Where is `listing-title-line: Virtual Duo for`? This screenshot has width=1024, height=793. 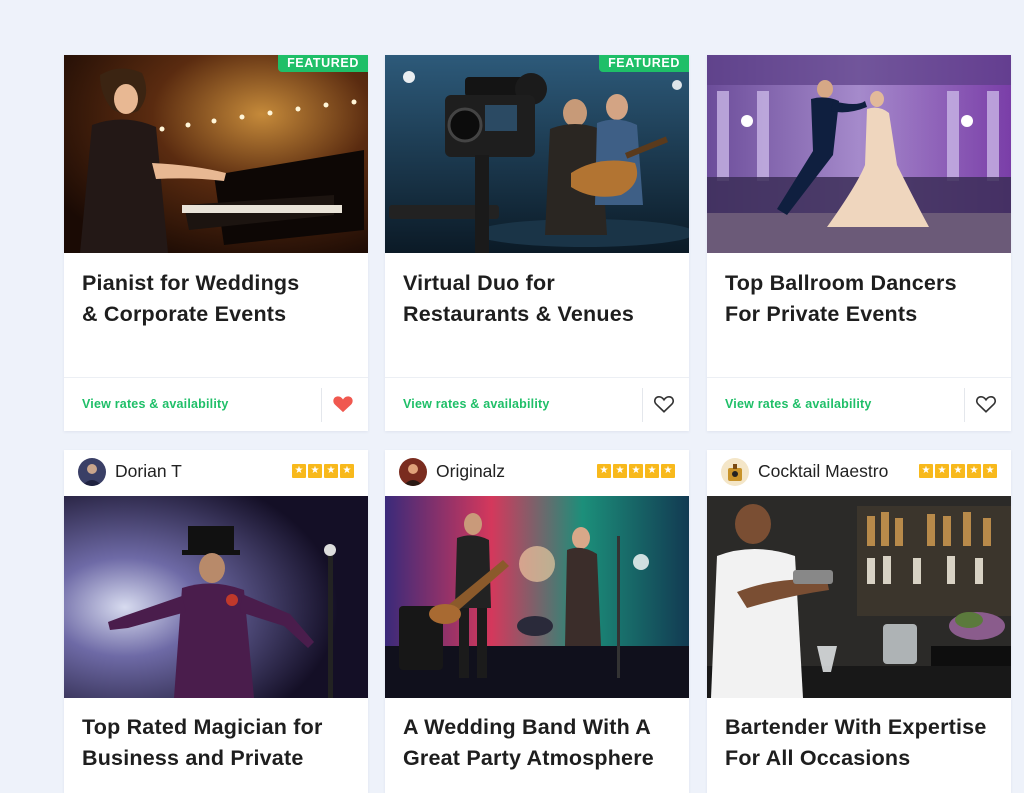 listing-title-line: Virtual Duo for is located at coordinates (479, 283).